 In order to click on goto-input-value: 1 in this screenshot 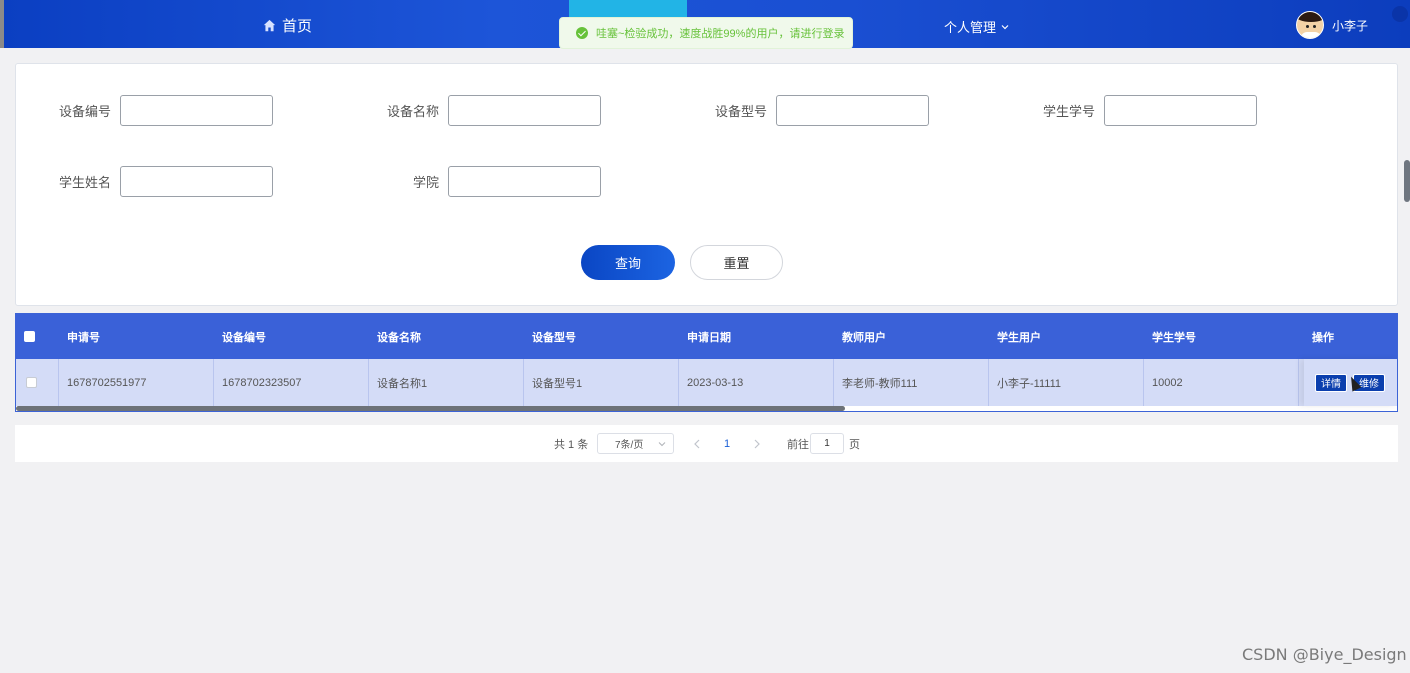, I will do `click(827, 443)`.